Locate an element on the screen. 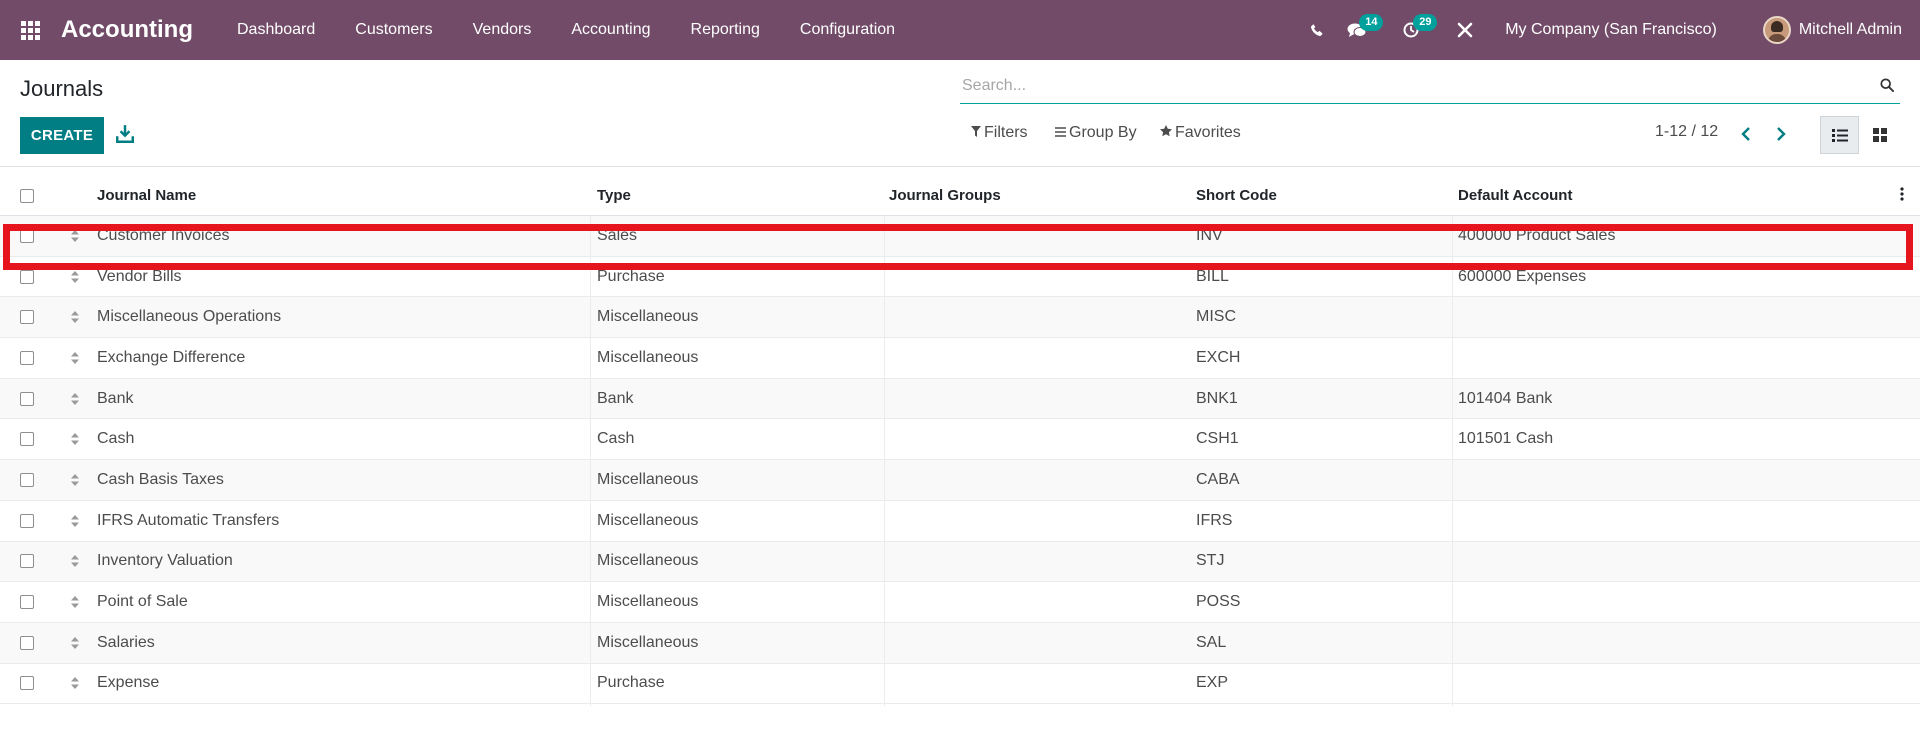 Image resolution: width=1920 pixels, height=729 pixels. cell-journal-name: Expense is located at coordinates (346, 683).